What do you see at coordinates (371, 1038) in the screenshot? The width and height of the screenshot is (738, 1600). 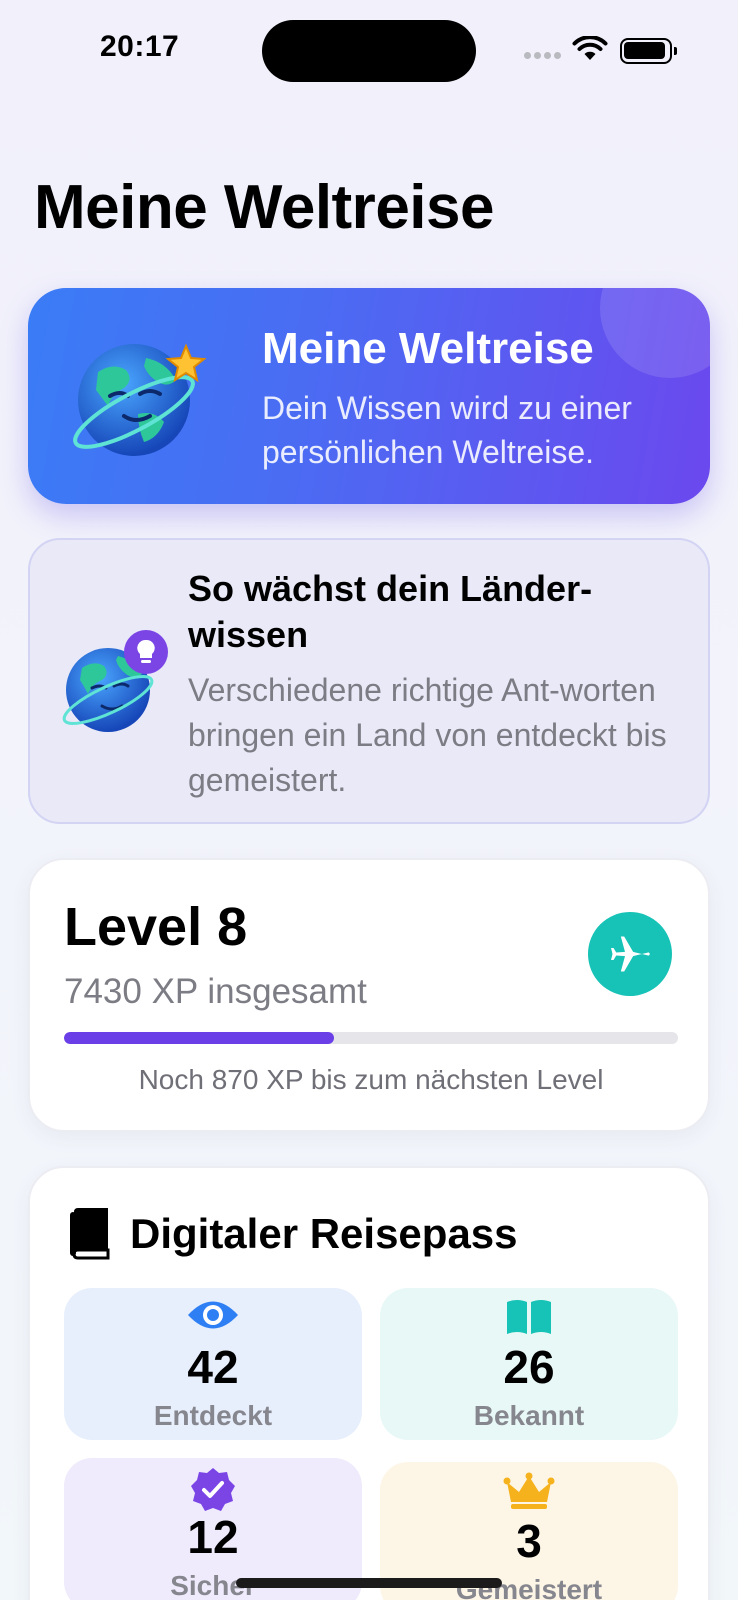 I see `xp-progress-bar` at bounding box center [371, 1038].